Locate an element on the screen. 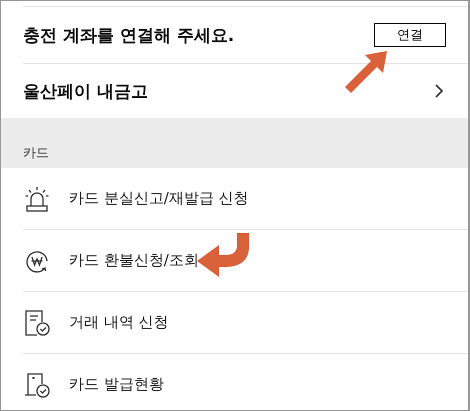  card-menu-item: 카드 발급현황 is located at coordinates (116, 384).